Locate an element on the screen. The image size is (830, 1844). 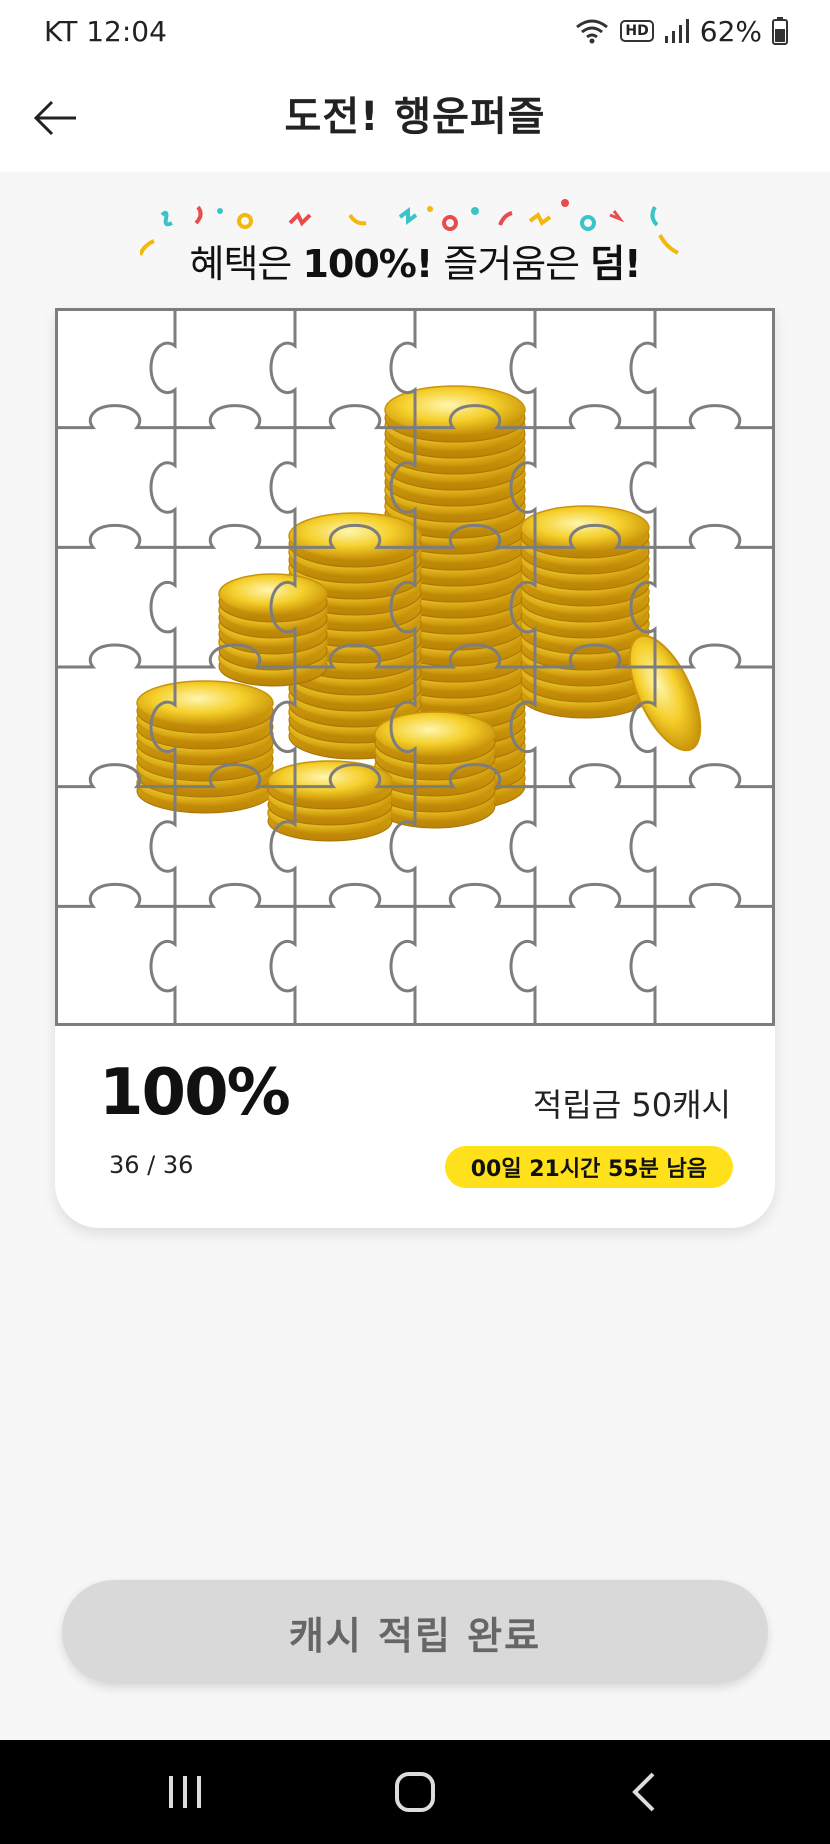
piece-count: 36 / 36 is located at coordinates (151, 1165).